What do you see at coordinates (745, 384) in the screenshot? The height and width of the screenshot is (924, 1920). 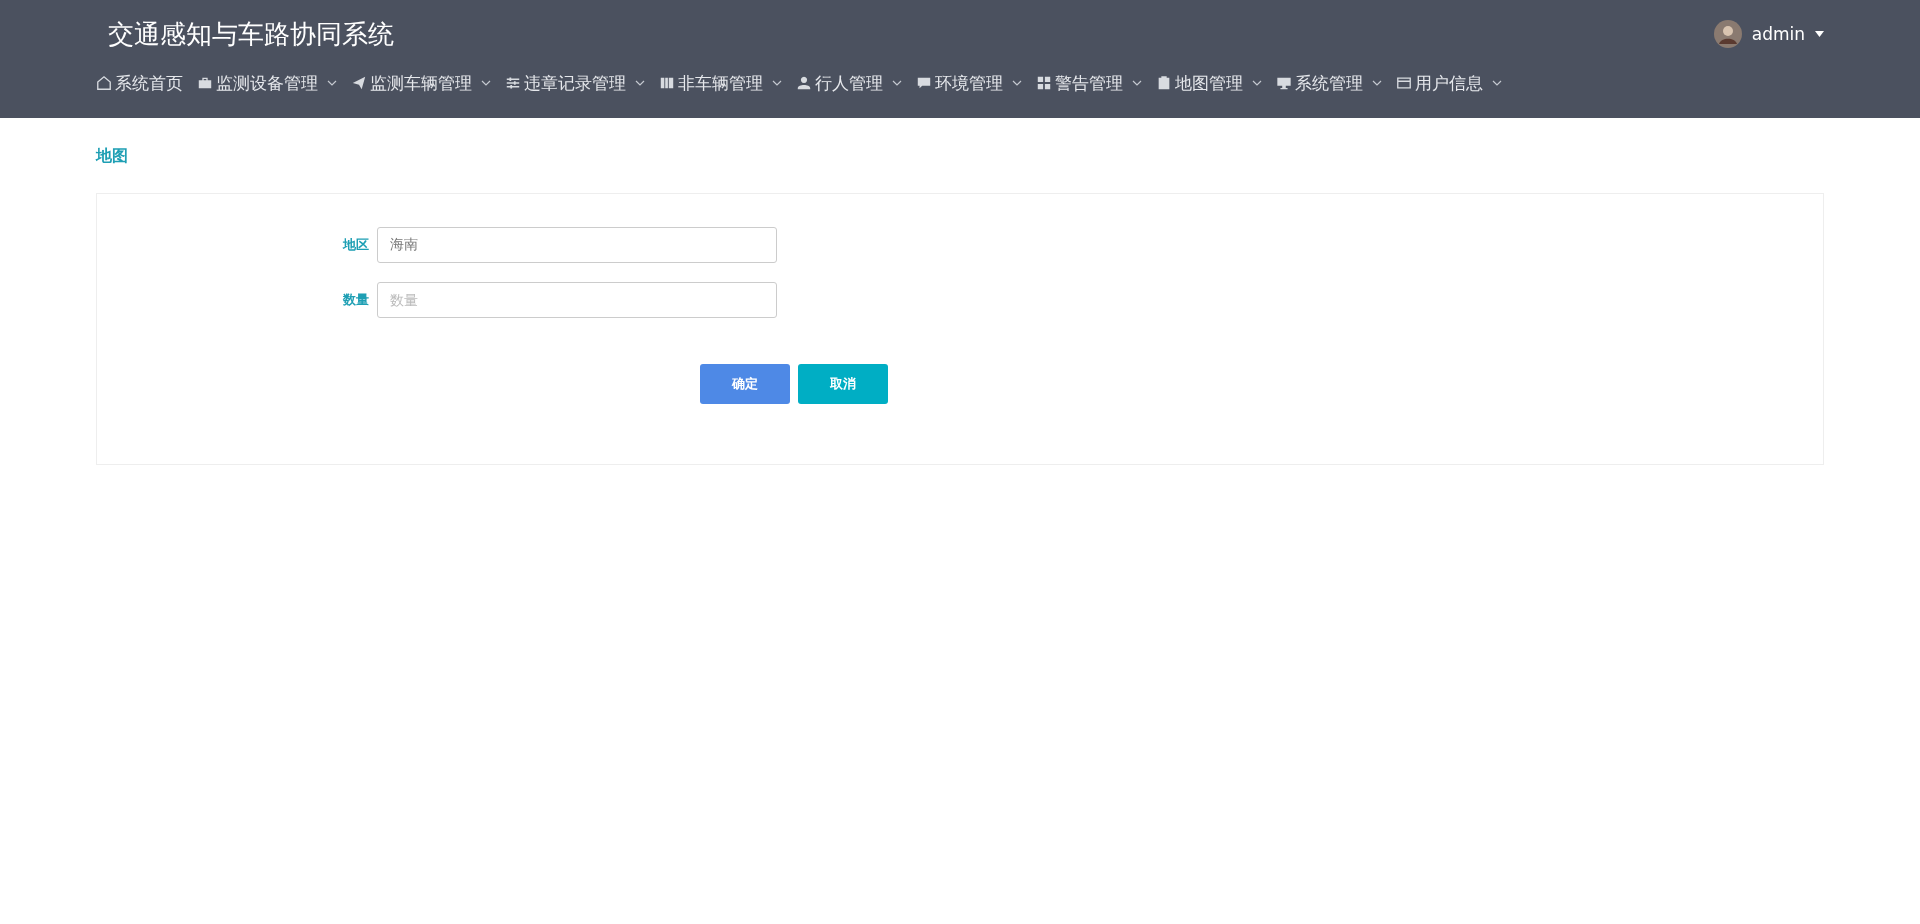 I see `confirm-button: 确定` at bounding box center [745, 384].